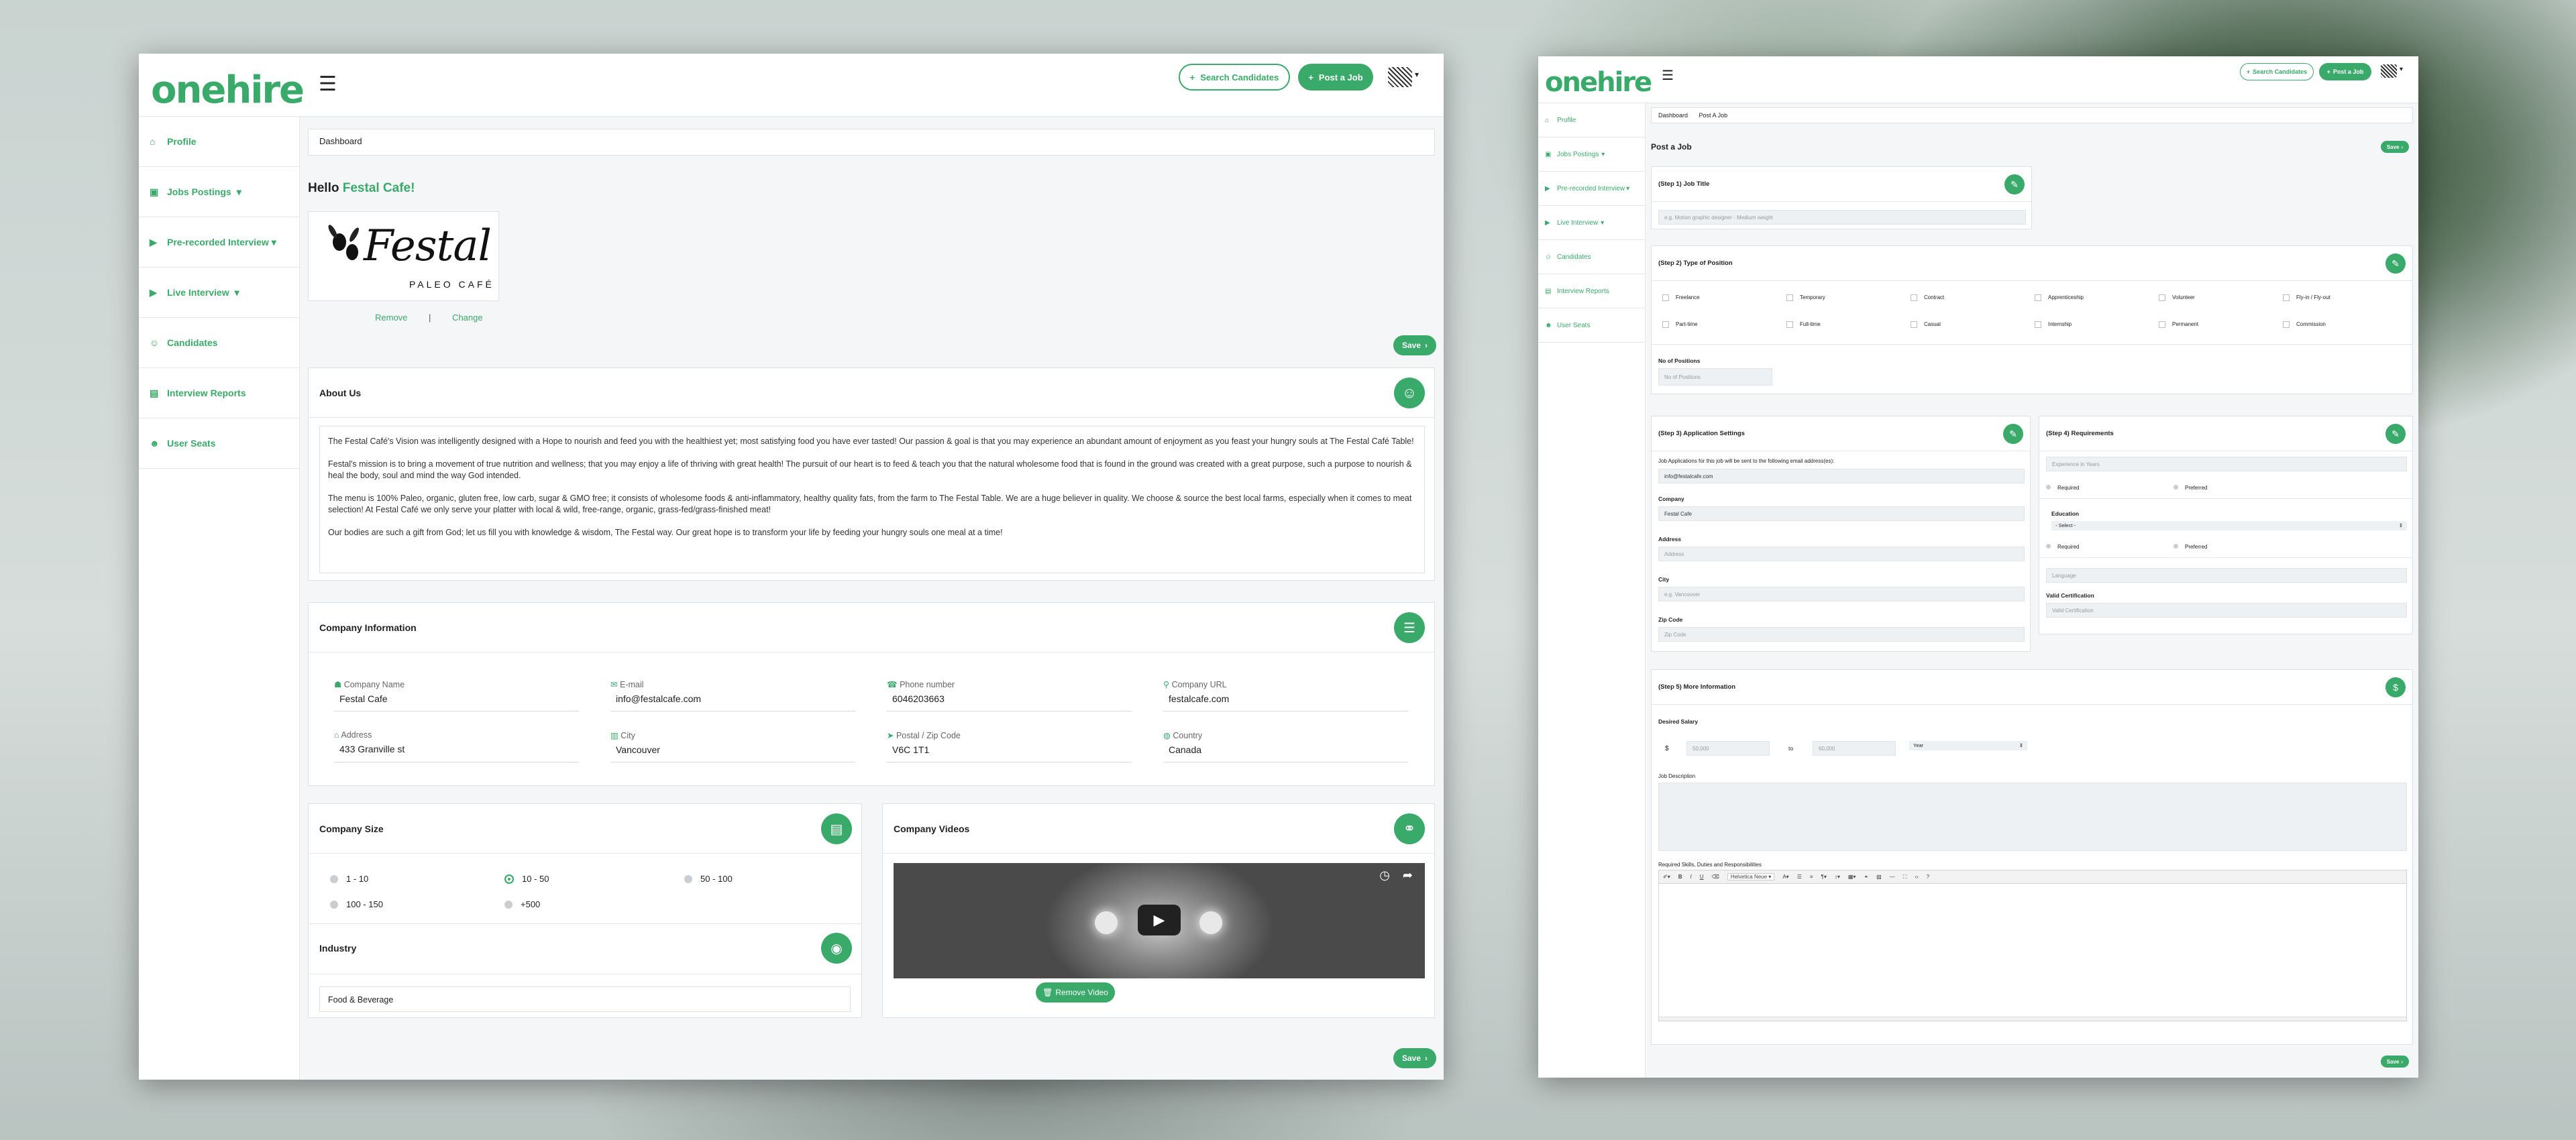  Describe the element at coordinates (1879, 877) in the screenshot. I see `image-icon: ▨` at that location.